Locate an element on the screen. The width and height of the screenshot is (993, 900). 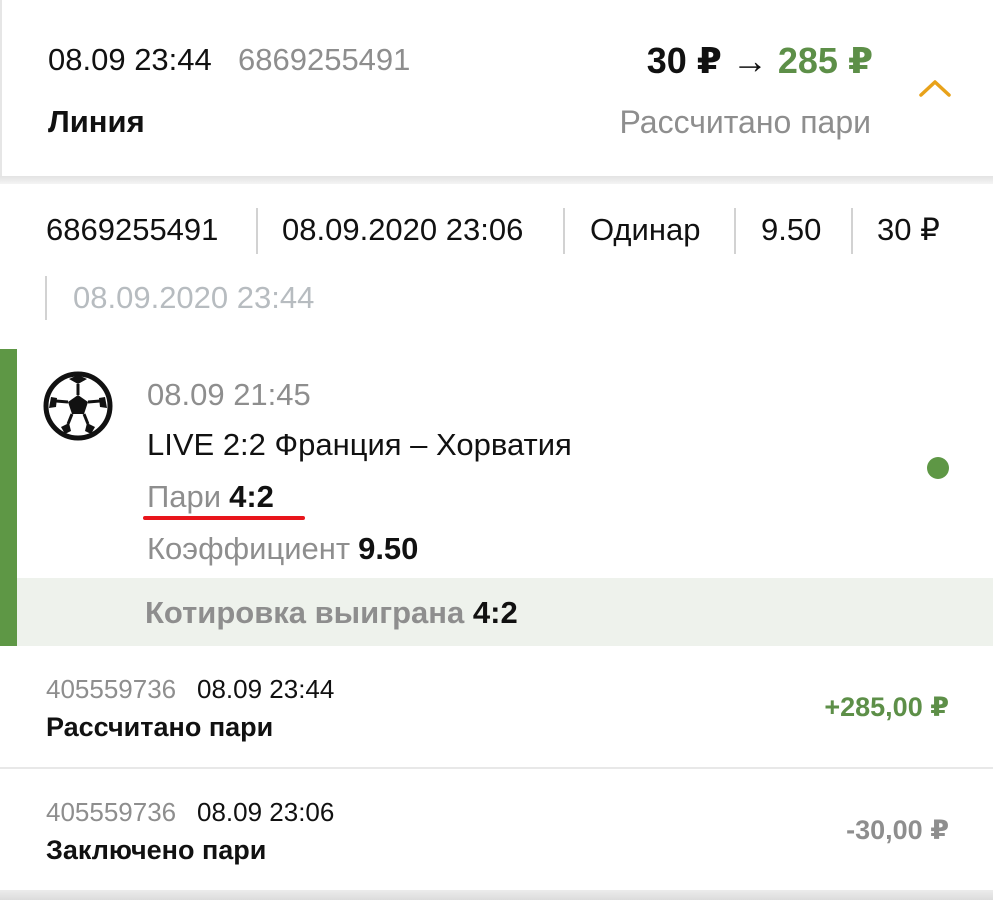
status-bar is located at coordinates (8, 497).